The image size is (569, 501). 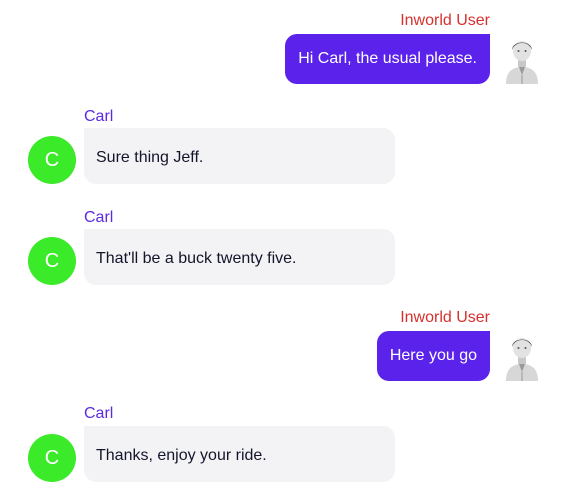 I want to click on message-bubble-bot: That'll be a buck twenty five., so click(x=239, y=257).